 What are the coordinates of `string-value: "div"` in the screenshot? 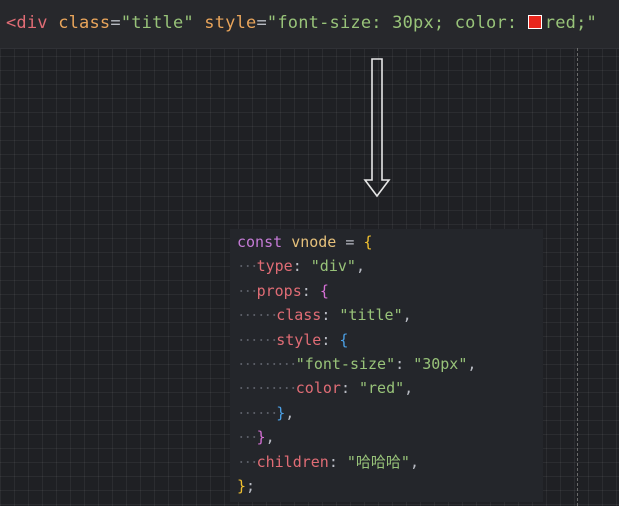 It's located at (333, 266).